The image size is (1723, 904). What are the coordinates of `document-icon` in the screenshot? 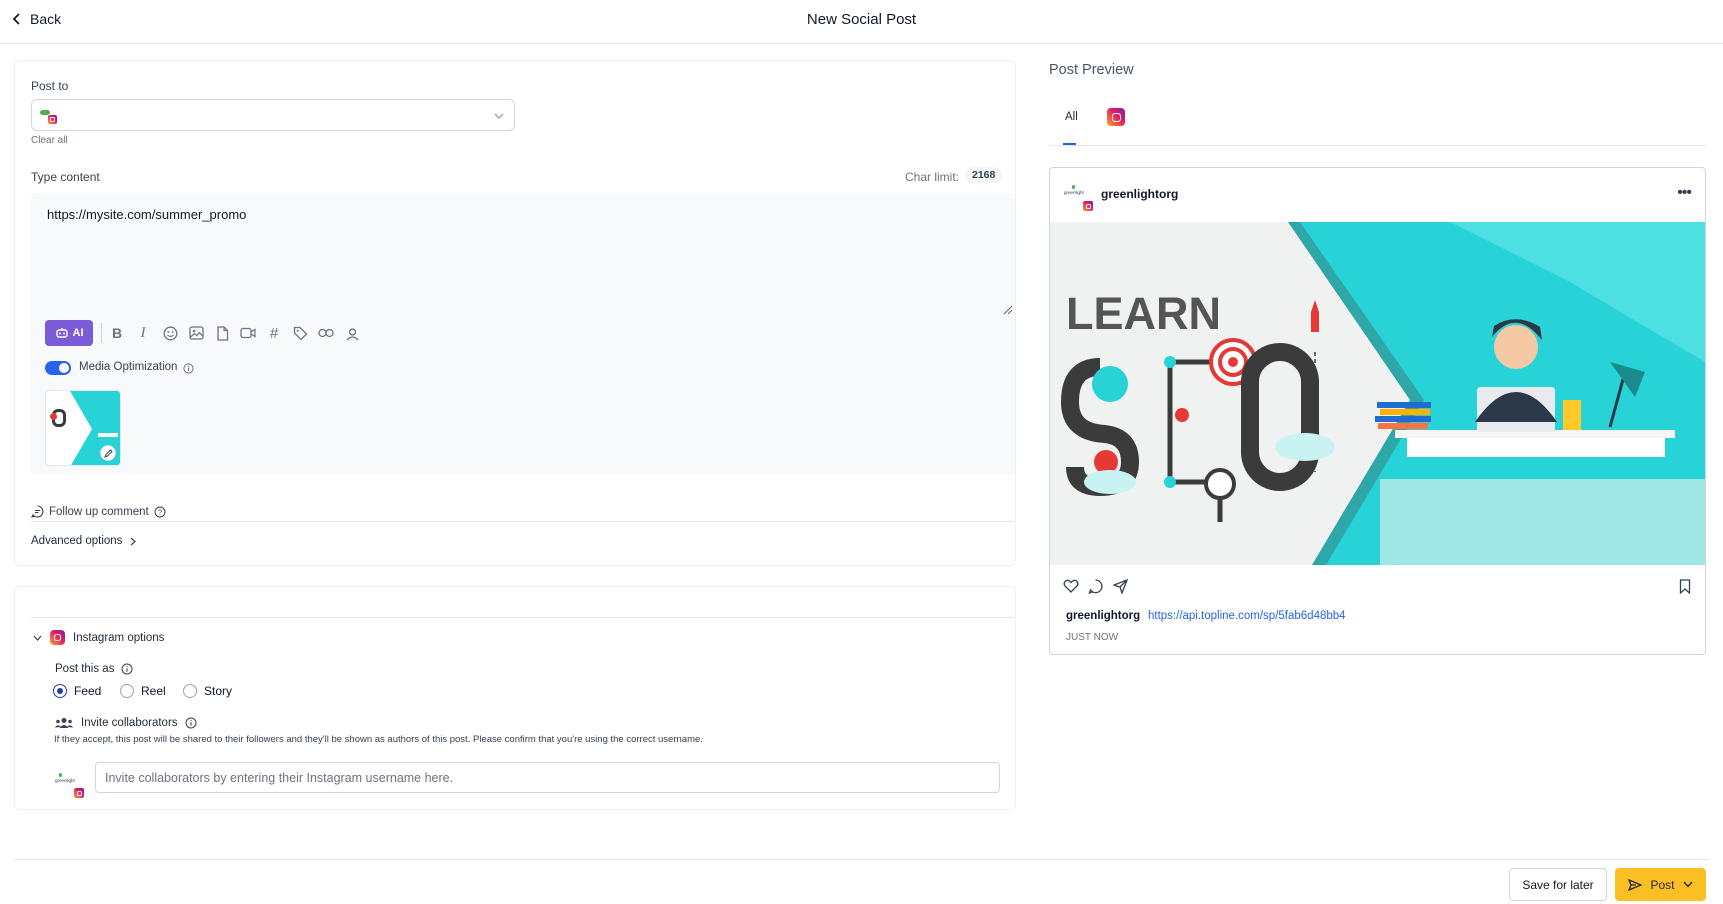 It's located at (222, 333).